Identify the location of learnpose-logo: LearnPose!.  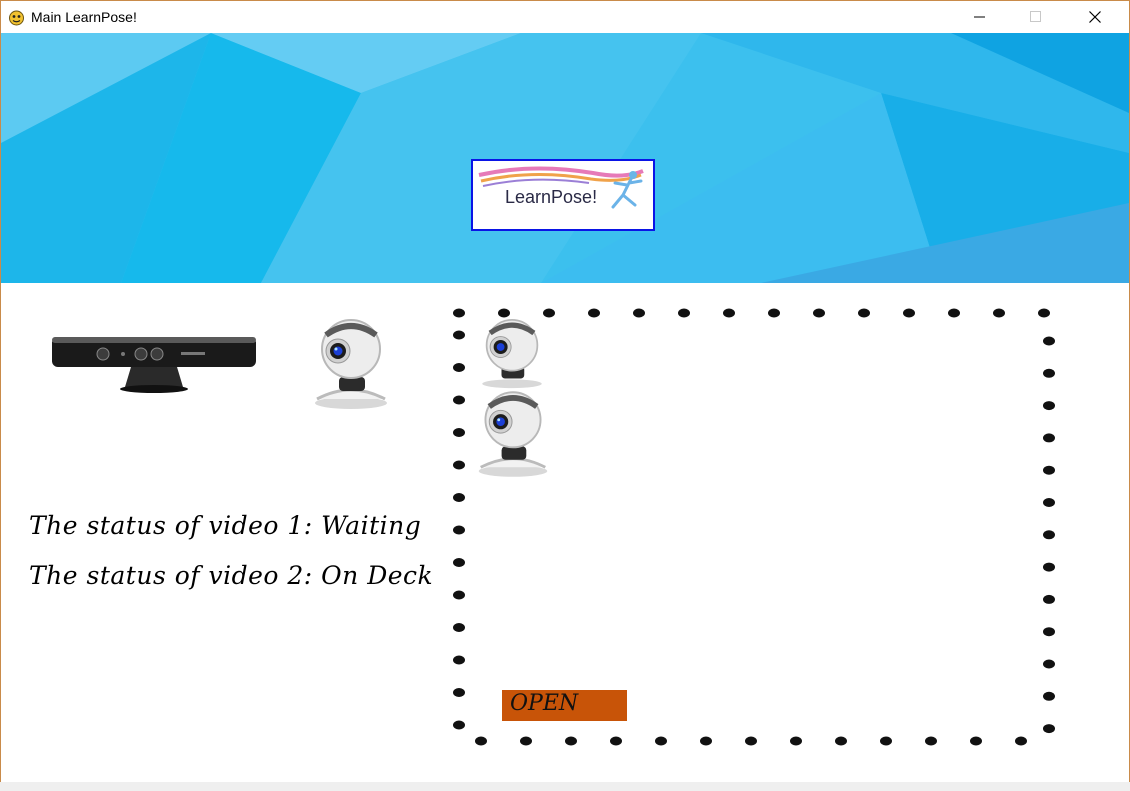
(563, 195).